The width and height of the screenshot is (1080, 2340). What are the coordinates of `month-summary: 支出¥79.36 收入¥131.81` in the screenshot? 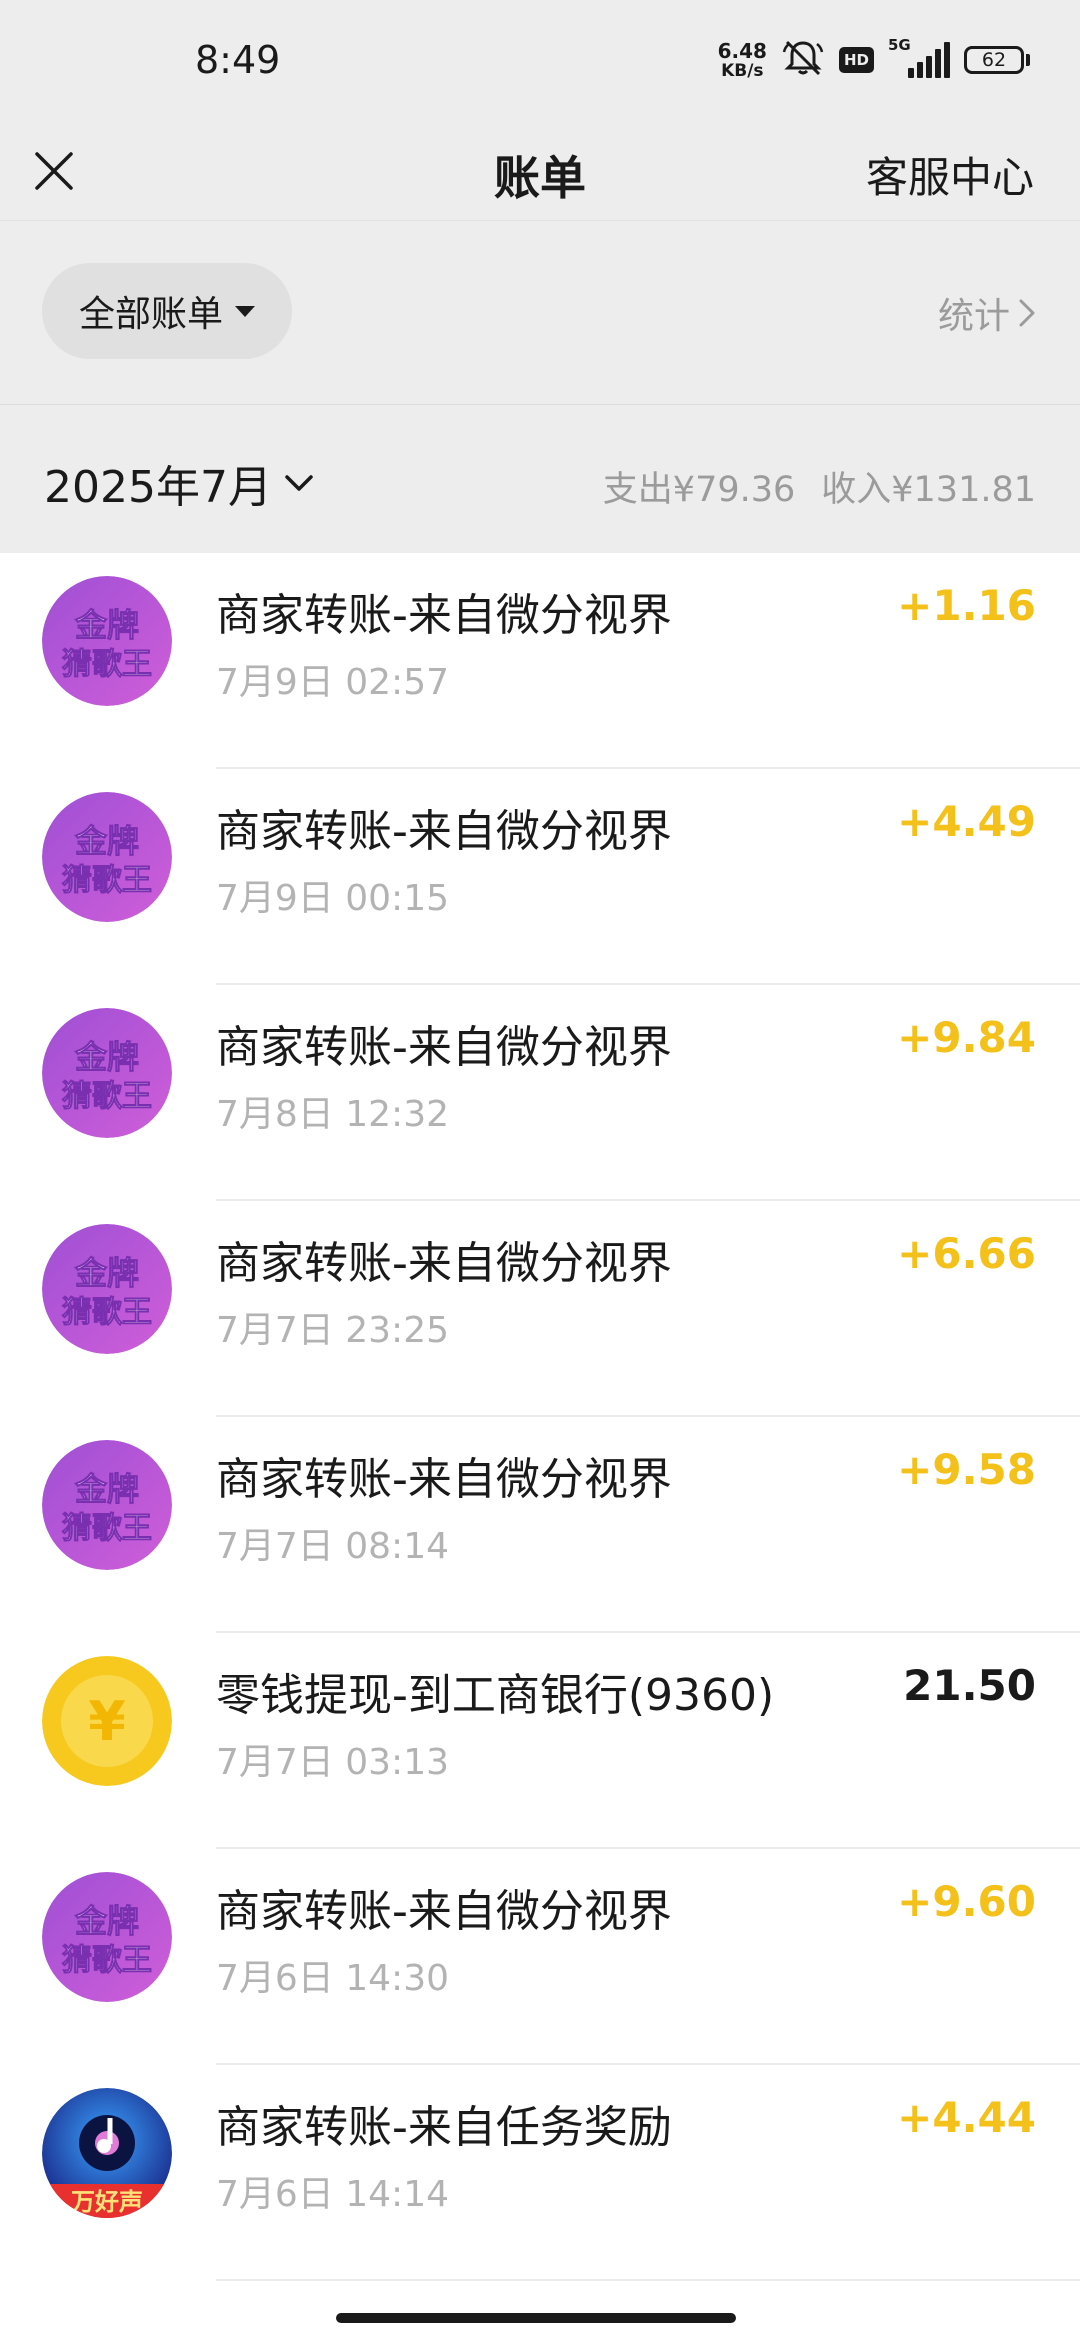 It's located at (819, 486).